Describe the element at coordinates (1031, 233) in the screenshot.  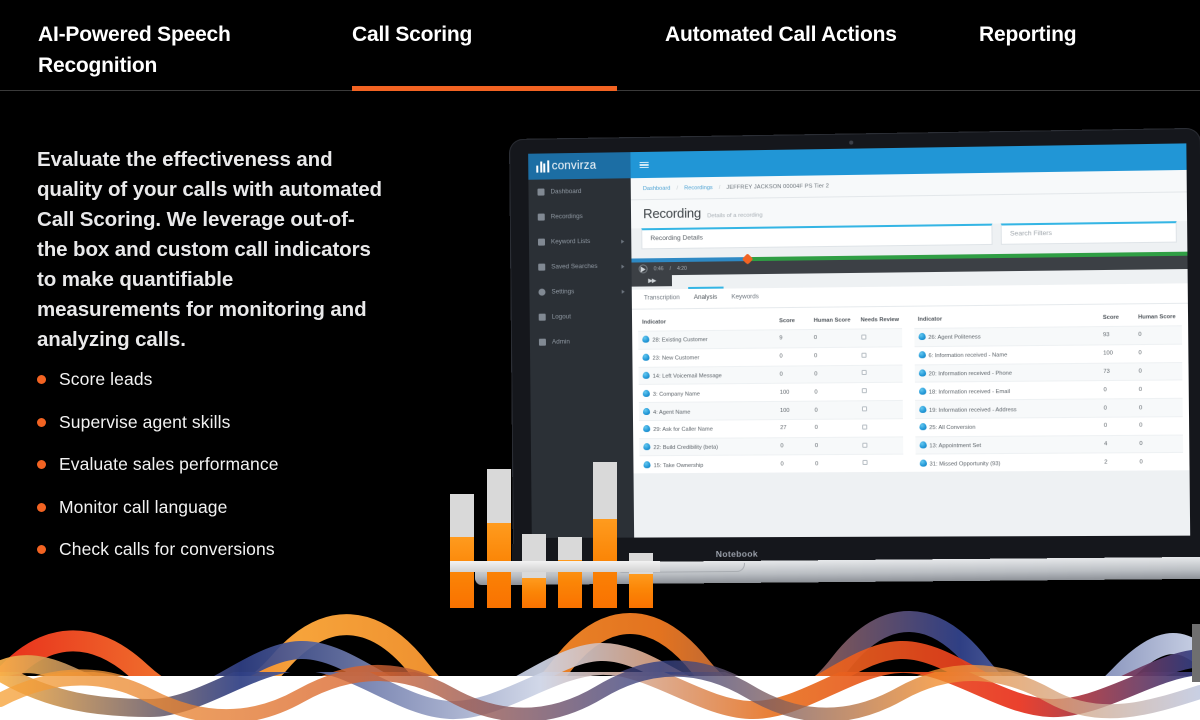
I see `search-filters-placeholder: Search Filters` at that location.